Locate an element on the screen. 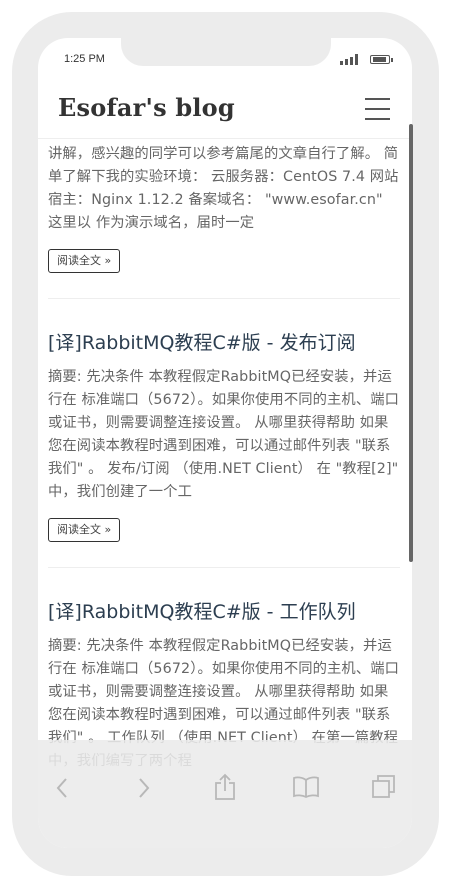 This screenshot has width=455, height=886. forward-chevron-icon is located at coordinates (144, 790).